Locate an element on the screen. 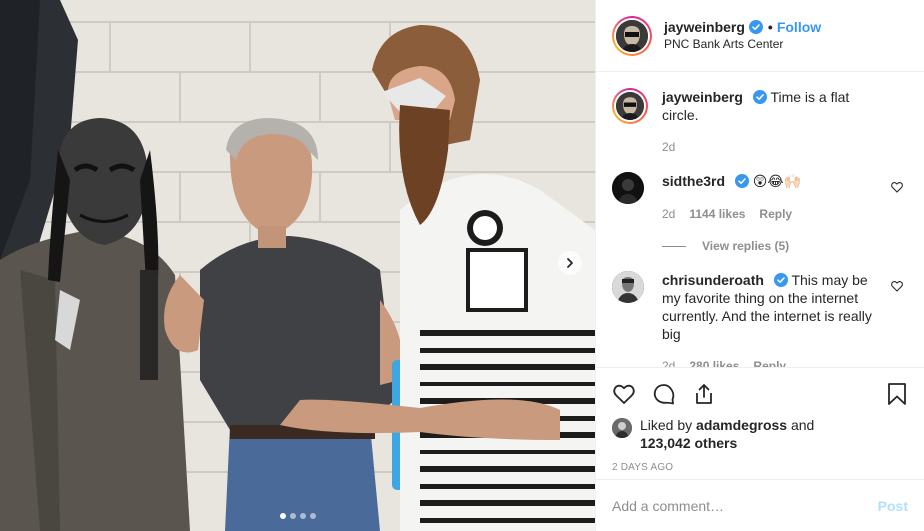 This screenshot has height=531, width=924. liked-by-user: adamdegross is located at coordinates (741, 425).